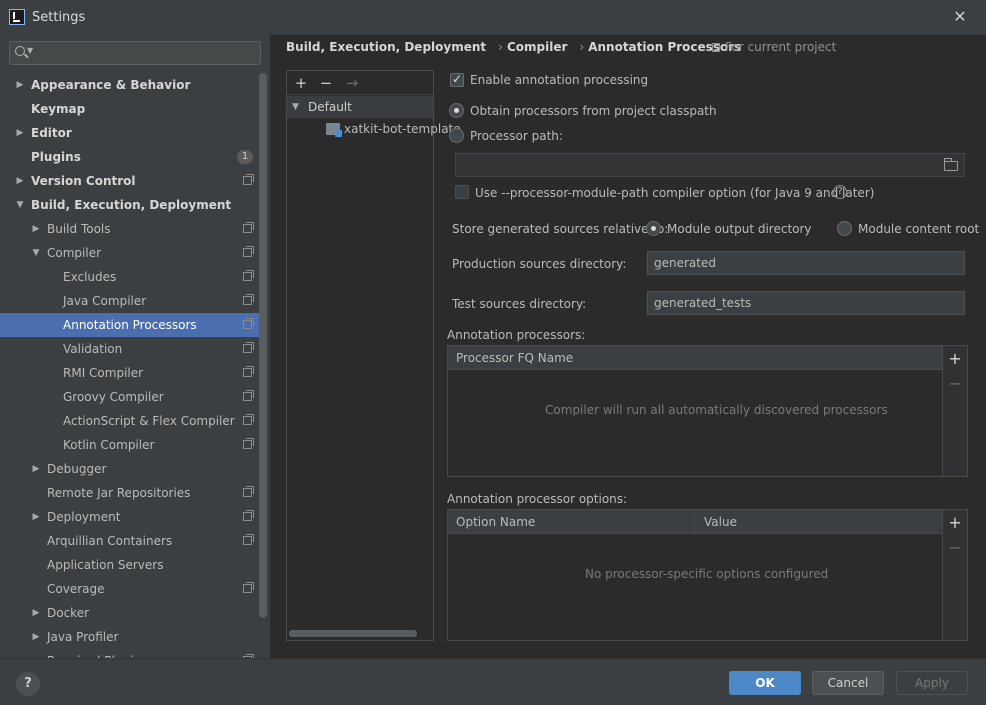  What do you see at coordinates (806, 263) in the screenshot?
I see `production-sources-field: generated` at bounding box center [806, 263].